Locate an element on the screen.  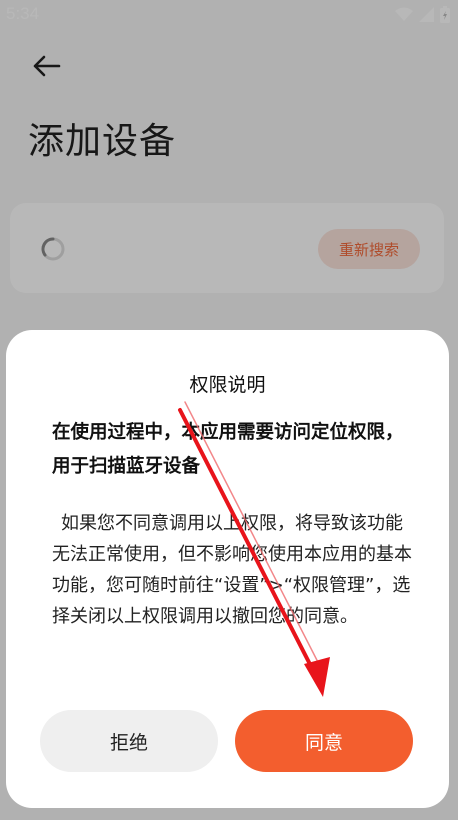
dialog-subtitle: 在使用过程中，本应用需要访问定位权限，用于扫描蓝牙设备 is located at coordinates (228, 449).